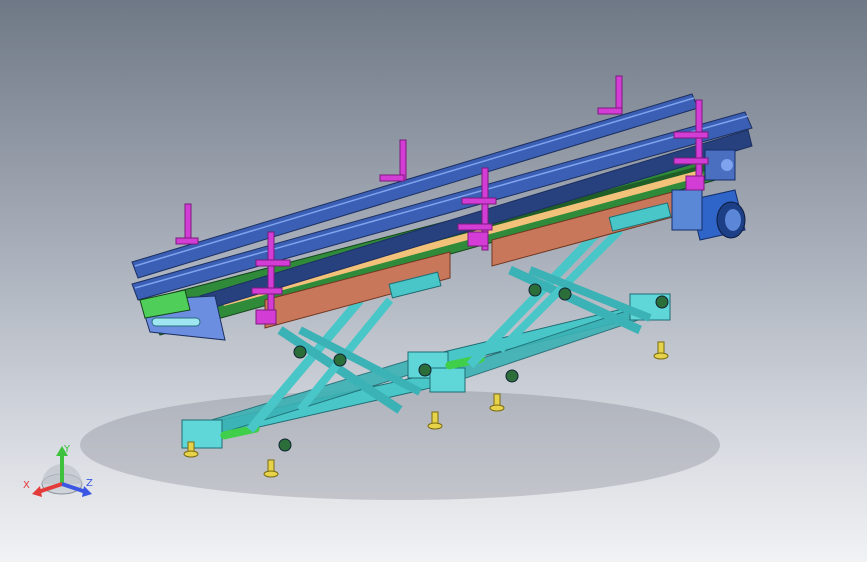 This screenshot has width=867, height=562. What do you see at coordinates (733, 220) in the screenshot?
I see `motor-fan` at bounding box center [733, 220].